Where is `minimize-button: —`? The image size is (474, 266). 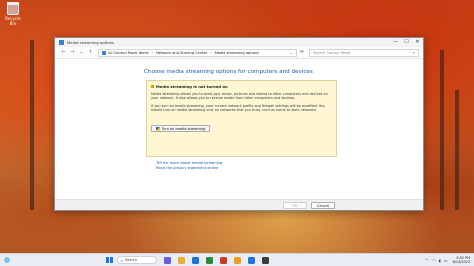 minimize-button: — is located at coordinates (395, 42).